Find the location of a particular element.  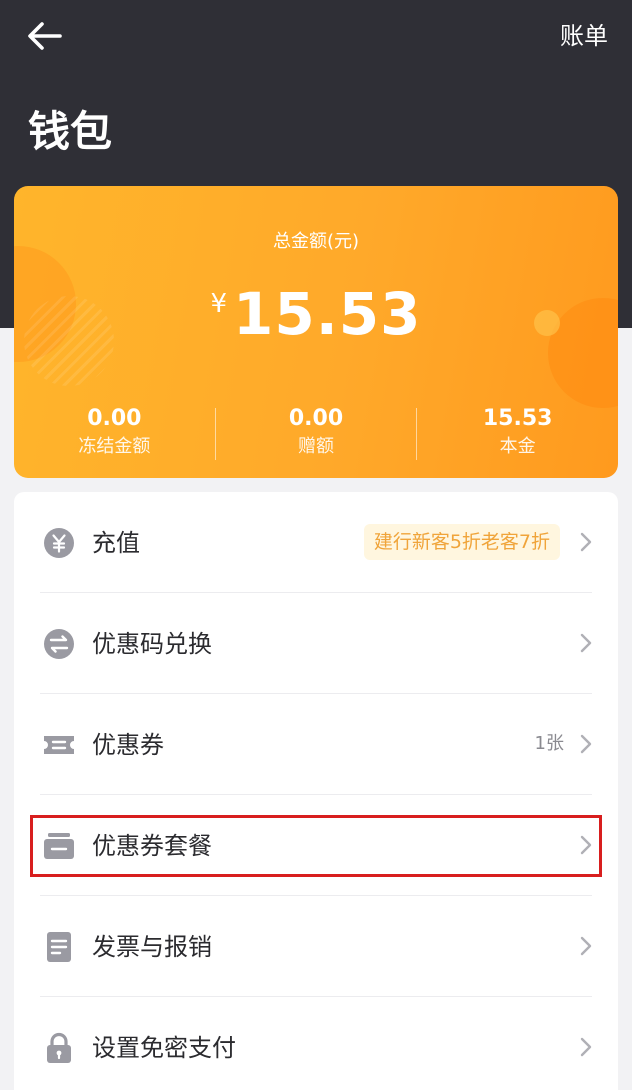

menu-item-recharge: 充值 建行新客5折老客7折 is located at coordinates (316, 542).